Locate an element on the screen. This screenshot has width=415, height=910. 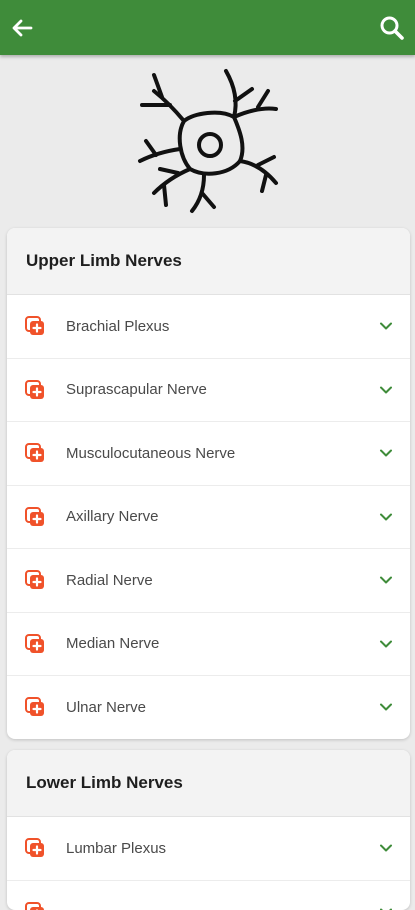
list-item-label: Brachial Plexus is located at coordinates (117, 326).